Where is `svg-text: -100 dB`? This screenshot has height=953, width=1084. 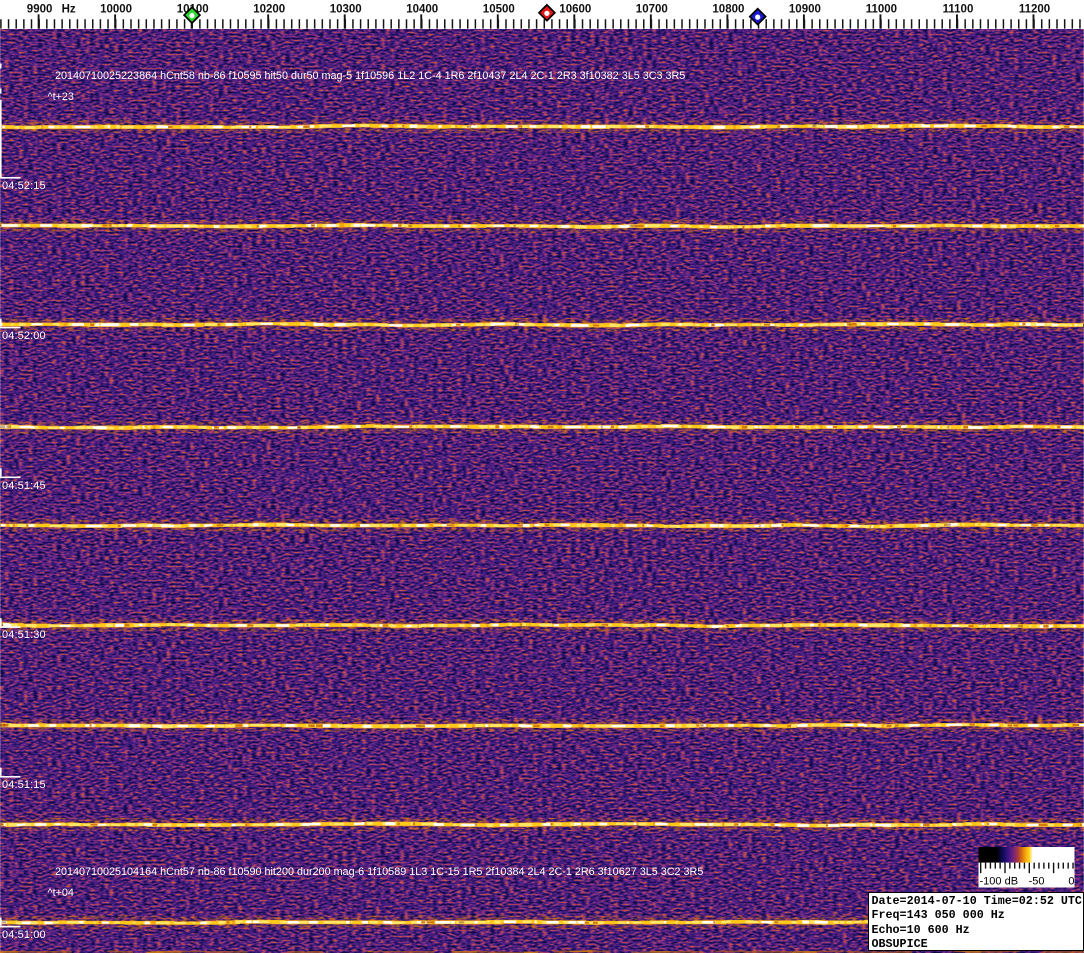 svg-text: -100 dB is located at coordinates (999, 882).